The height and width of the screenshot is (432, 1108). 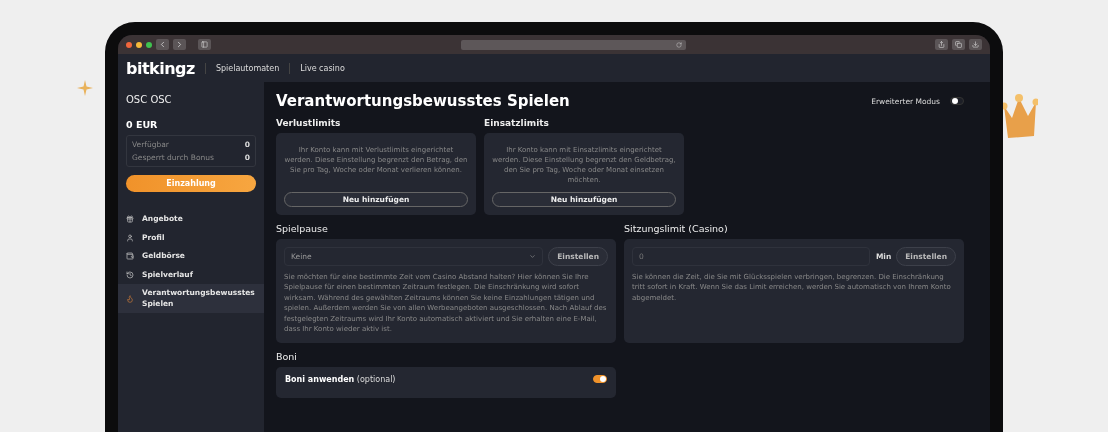 I want to click on nav-link: Spielautomaten, so click(x=247, y=68).